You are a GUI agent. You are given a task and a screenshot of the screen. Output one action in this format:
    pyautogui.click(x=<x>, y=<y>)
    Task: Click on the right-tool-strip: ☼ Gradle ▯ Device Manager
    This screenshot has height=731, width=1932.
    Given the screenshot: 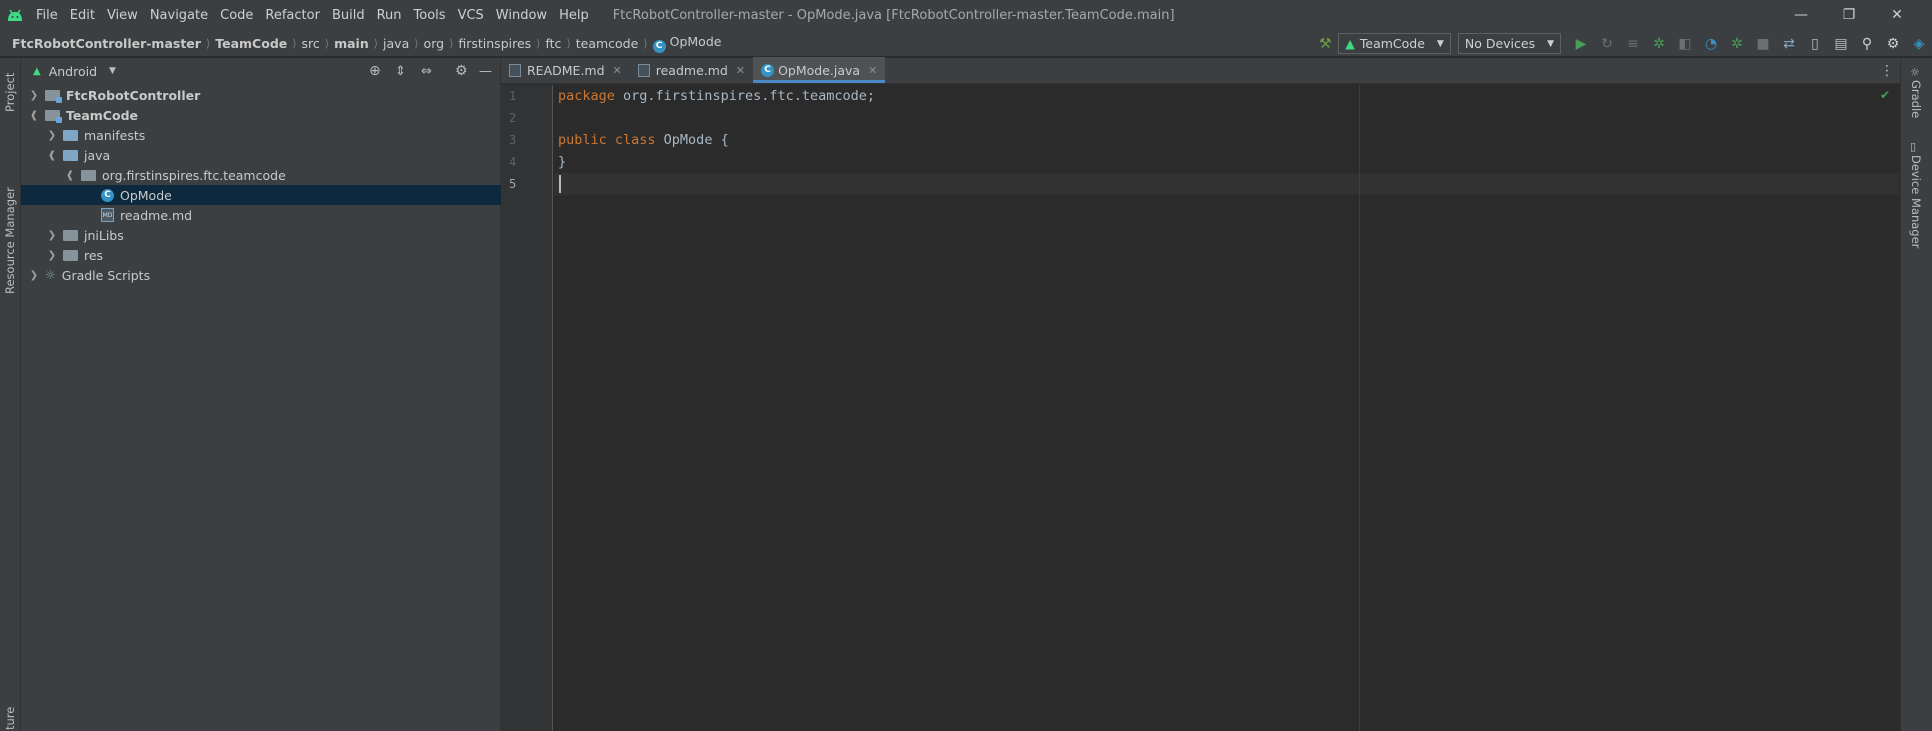 What is the action you would take?
    pyautogui.click(x=1916, y=394)
    